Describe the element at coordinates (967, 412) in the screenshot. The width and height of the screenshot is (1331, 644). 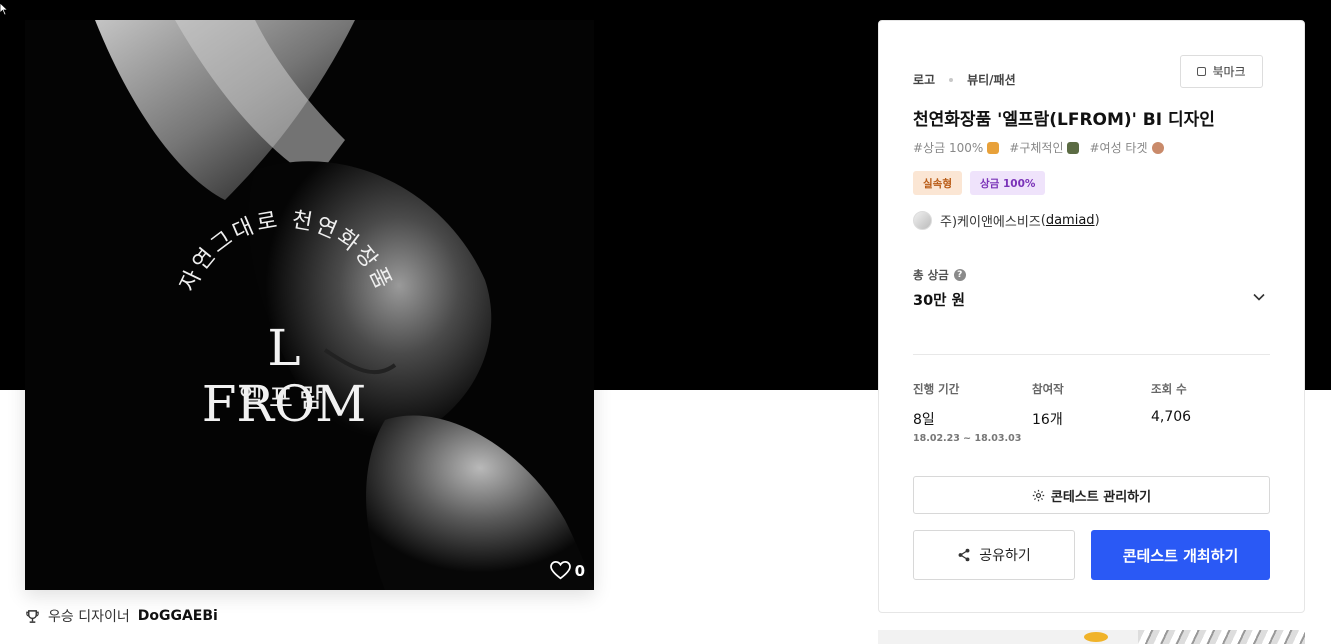
I see `stat-period: 진행 기간 8일 18.02.23 ~ 18.03.03` at that location.